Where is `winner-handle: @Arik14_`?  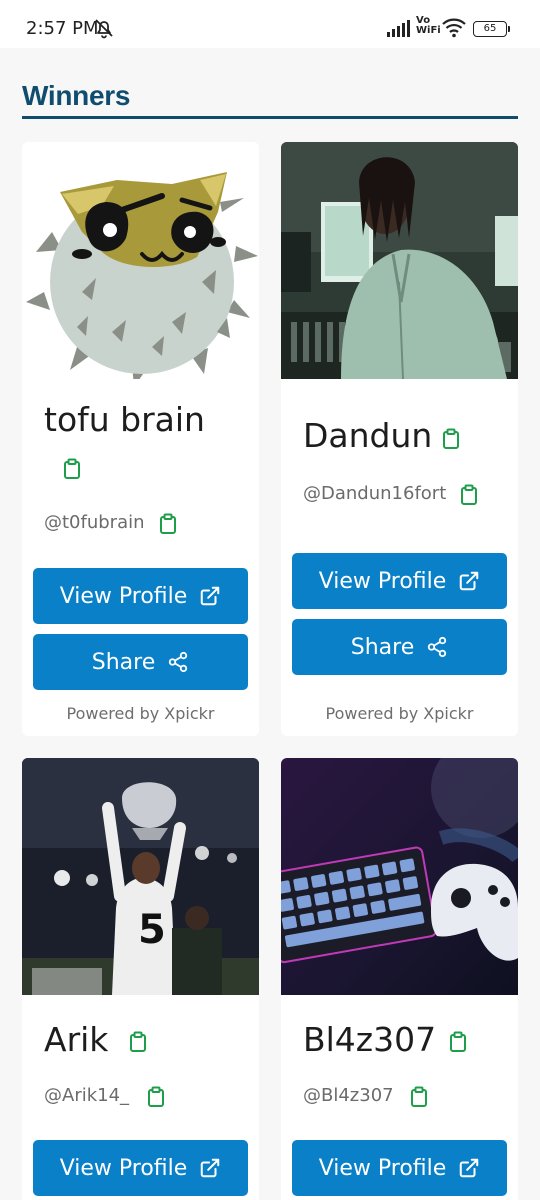
winner-handle: @Arik14_ is located at coordinates (87, 1095).